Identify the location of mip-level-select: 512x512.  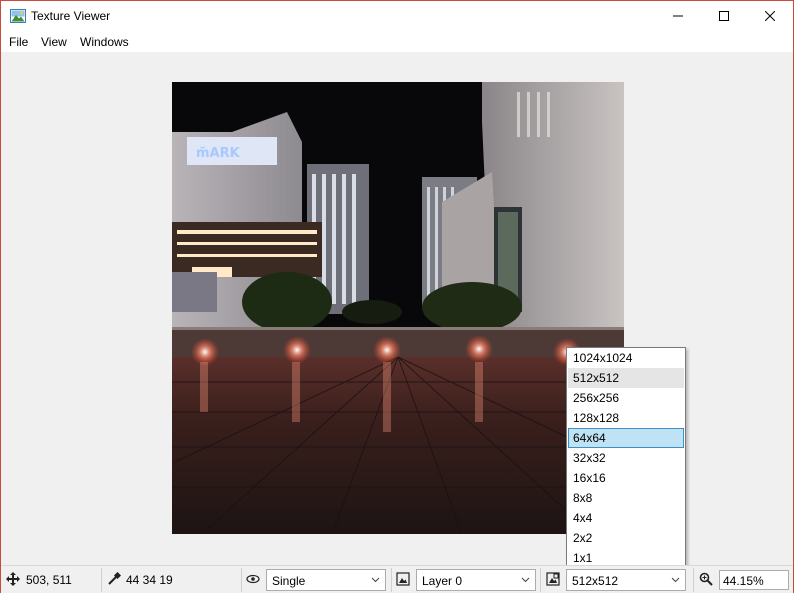
(626, 580).